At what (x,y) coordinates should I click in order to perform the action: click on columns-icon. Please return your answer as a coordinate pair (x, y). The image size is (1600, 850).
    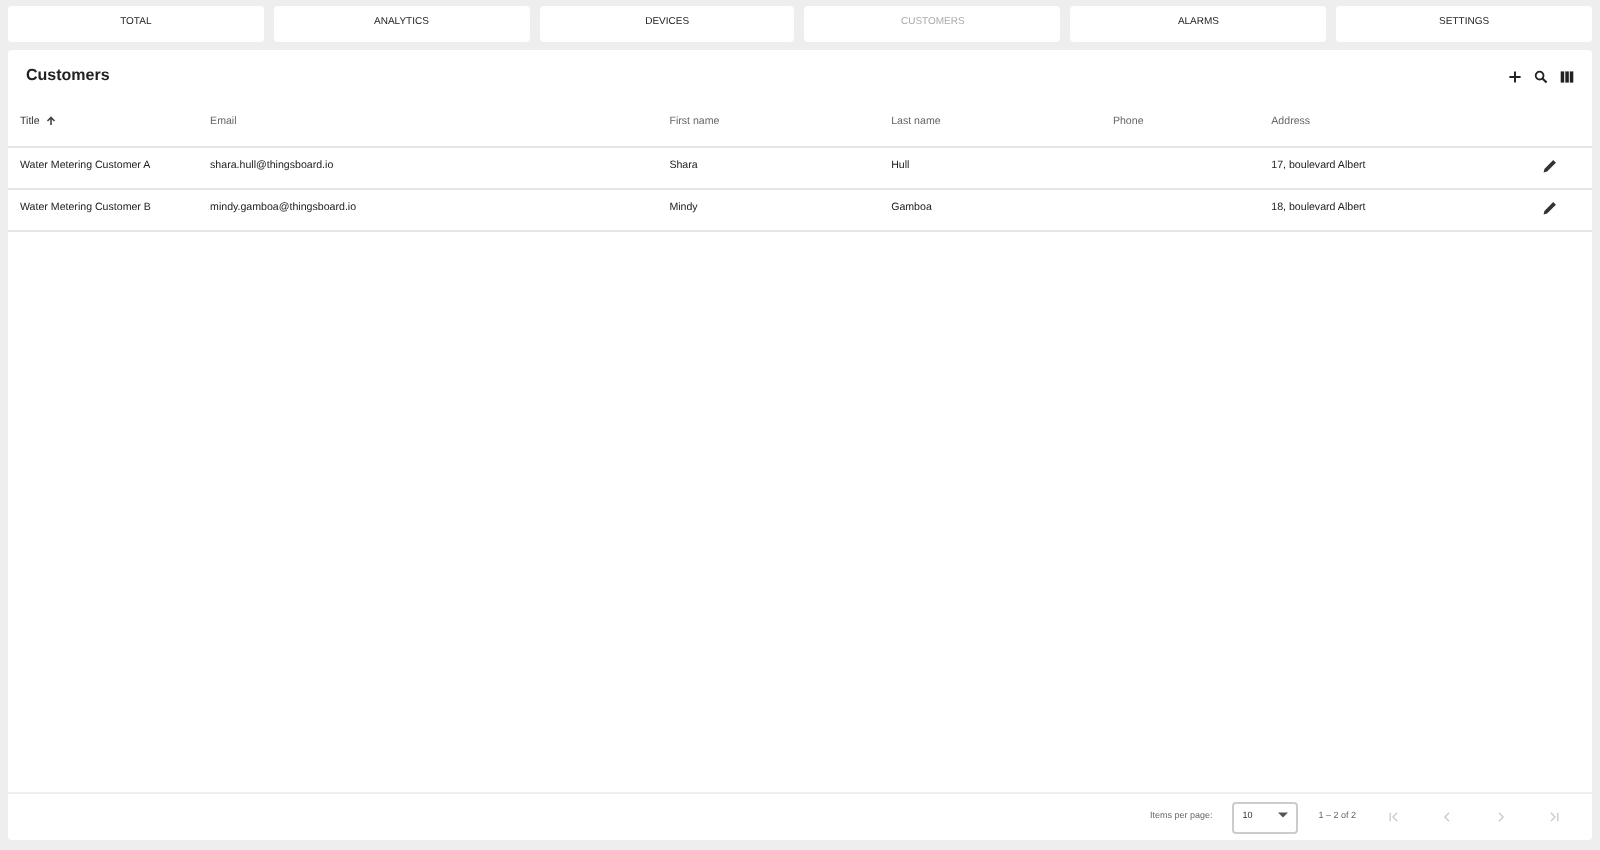
    Looking at the image, I should click on (1567, 76).